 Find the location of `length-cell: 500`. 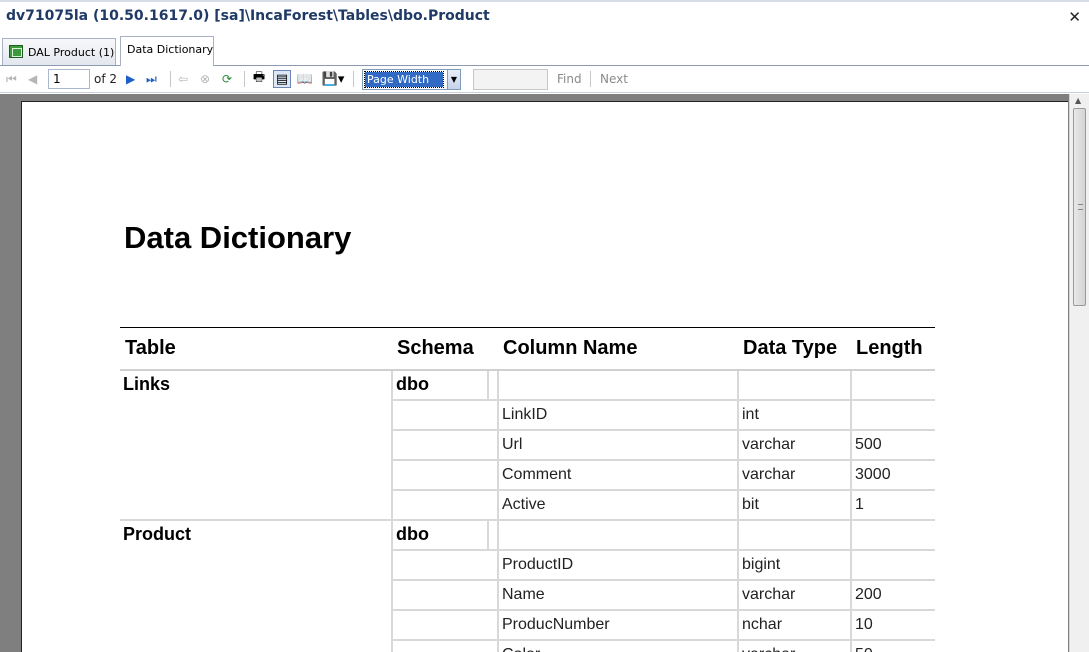

length-cell: 500 is located at coordinates (892, 444).